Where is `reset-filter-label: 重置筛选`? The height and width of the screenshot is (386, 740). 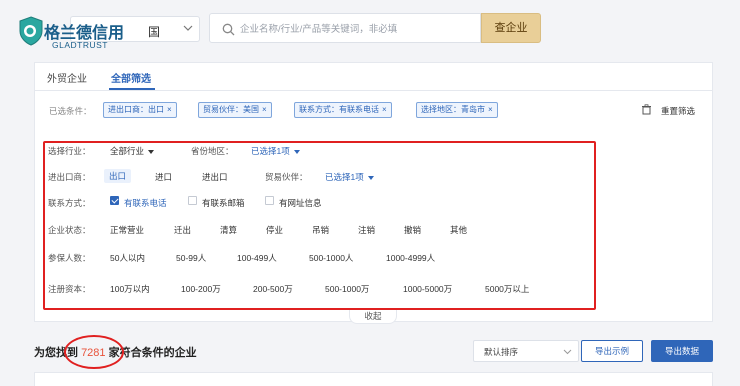
reset-filter-label: 重置筛选 is located at coordinates (678, 111).